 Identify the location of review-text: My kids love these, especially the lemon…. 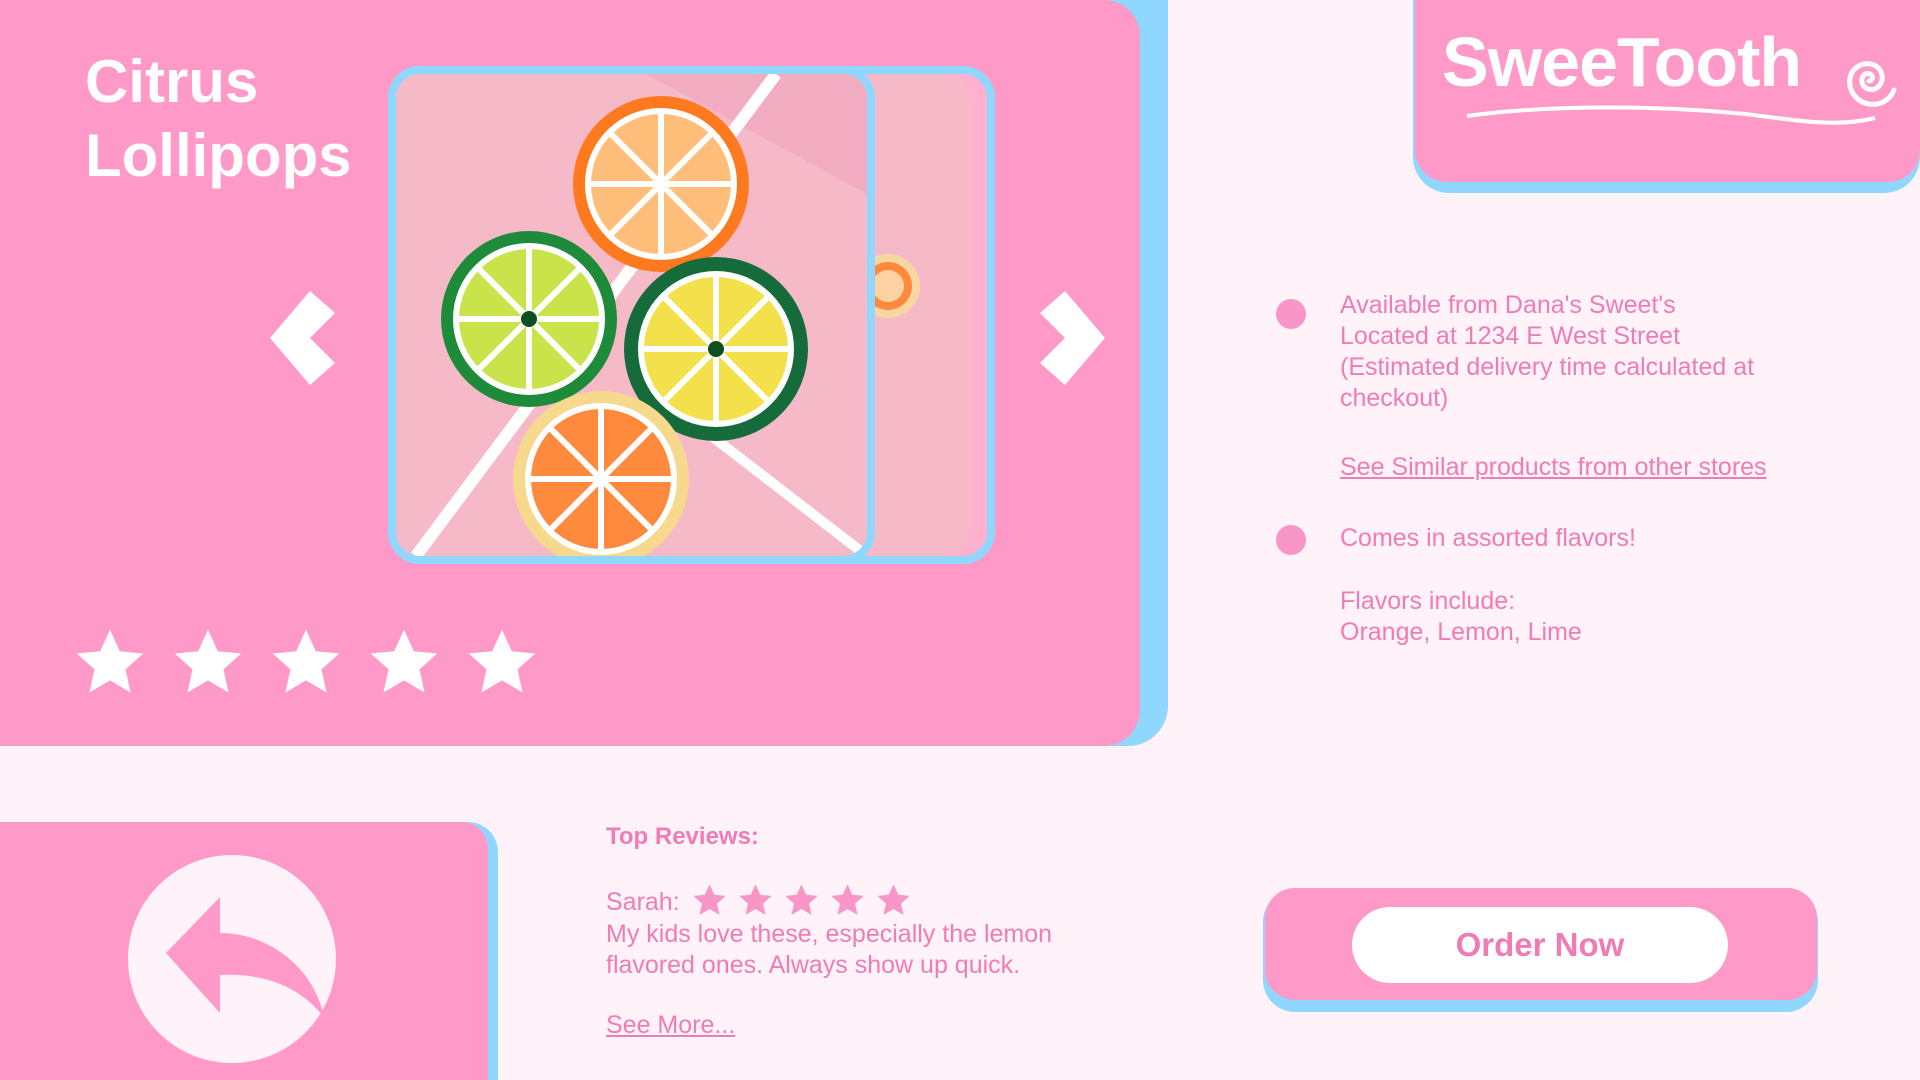
(829, 949).